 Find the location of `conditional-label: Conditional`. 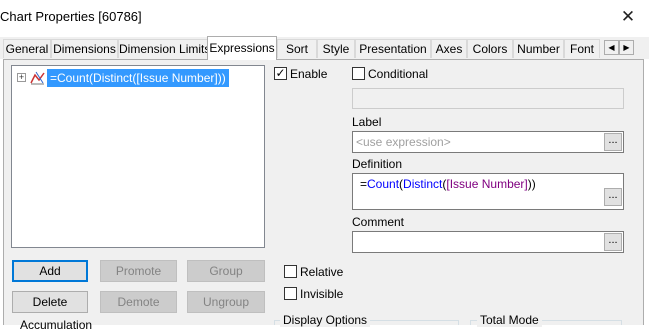

conditional-label: Conditional is located at coordinates (398, 74).